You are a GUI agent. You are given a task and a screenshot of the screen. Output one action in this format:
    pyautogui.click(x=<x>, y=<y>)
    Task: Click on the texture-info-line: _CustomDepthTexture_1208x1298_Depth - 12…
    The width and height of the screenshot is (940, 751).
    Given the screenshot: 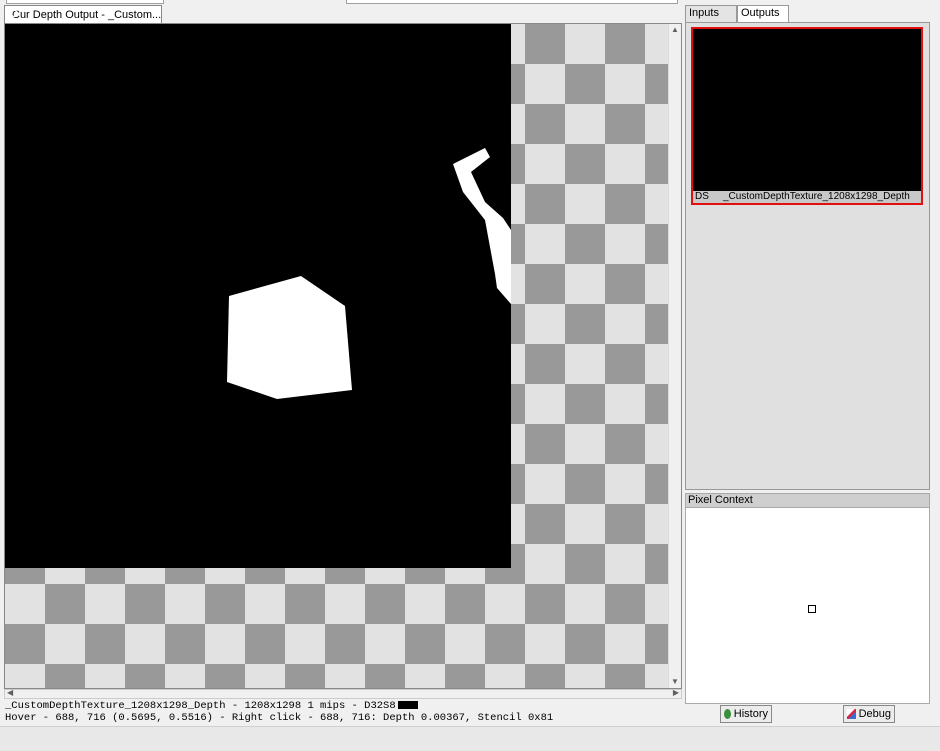 What is the action you would take?
    pyautogui.click(x=345, y=706)
    